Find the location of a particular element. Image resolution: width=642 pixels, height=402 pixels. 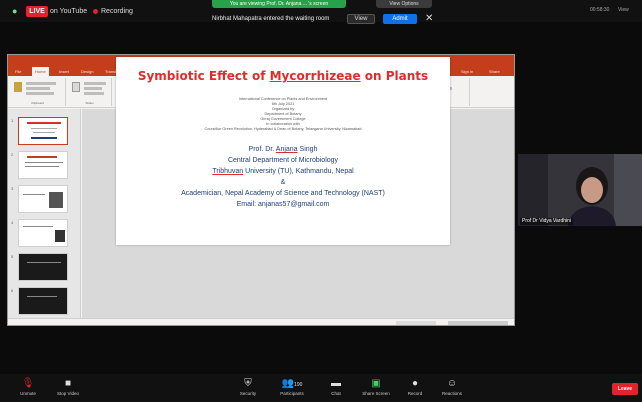

participants-button: 👥190 Participants is located at coordinates (292, 388).